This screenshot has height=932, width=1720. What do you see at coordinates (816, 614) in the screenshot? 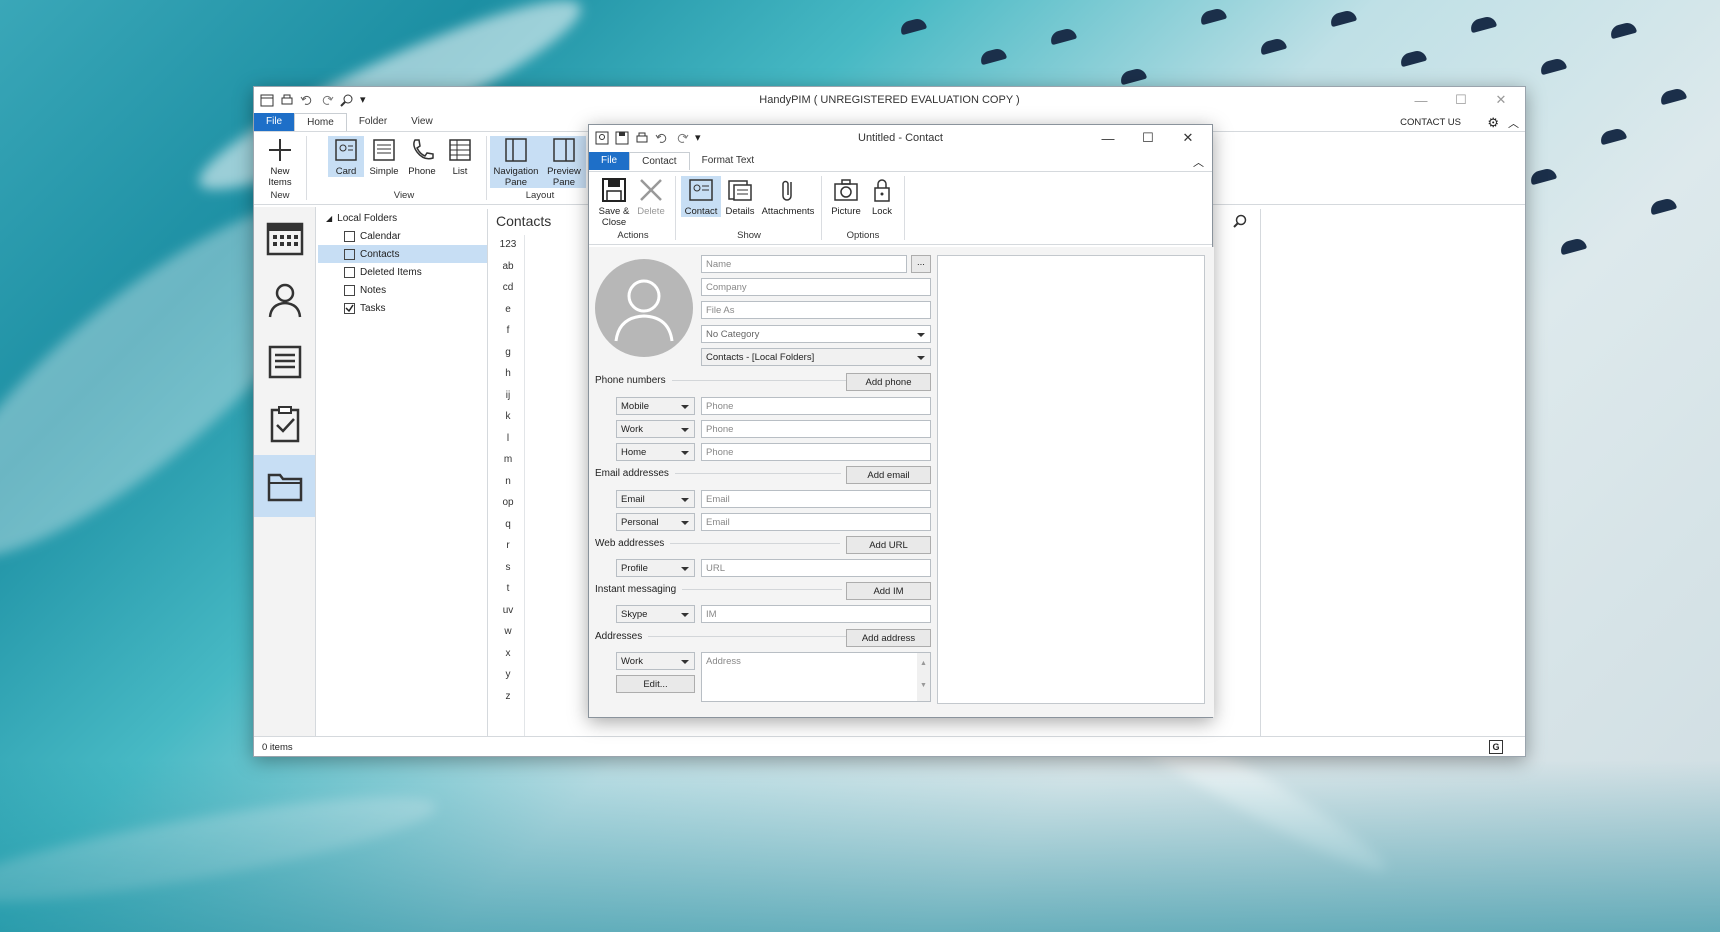
I see `im-field: IM` at bounding box center [816, 614].